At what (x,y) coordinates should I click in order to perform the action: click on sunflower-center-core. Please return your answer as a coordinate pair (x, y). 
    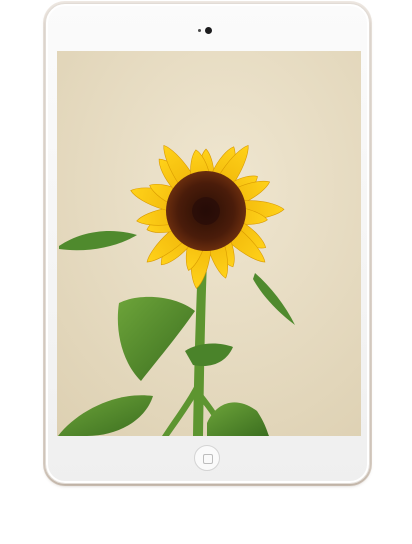
    Looking at the image, I should click on (206, 211).